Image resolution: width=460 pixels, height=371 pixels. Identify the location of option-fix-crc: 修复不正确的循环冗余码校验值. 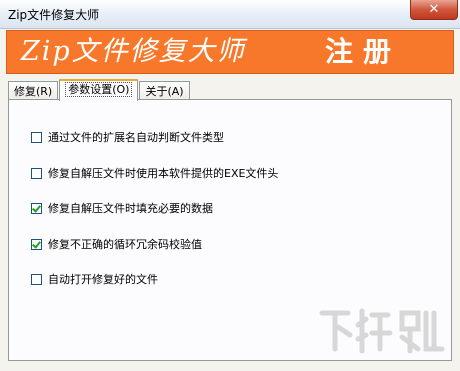
(116, 244).